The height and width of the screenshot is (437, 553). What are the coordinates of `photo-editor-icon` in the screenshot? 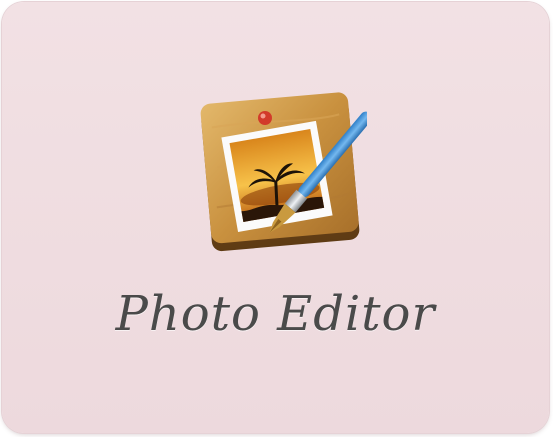 It's located at (283, 172).